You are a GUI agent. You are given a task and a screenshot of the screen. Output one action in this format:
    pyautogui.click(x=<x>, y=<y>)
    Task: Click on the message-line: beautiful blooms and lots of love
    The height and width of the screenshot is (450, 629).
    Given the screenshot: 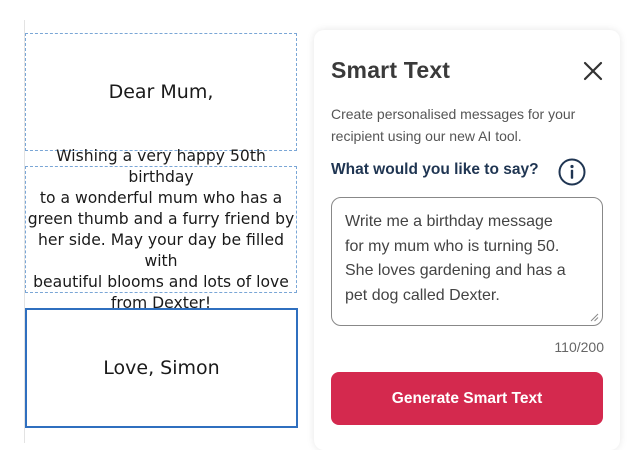 What is the action you would take?
    pyautogui.click(x=161, y=281)
    